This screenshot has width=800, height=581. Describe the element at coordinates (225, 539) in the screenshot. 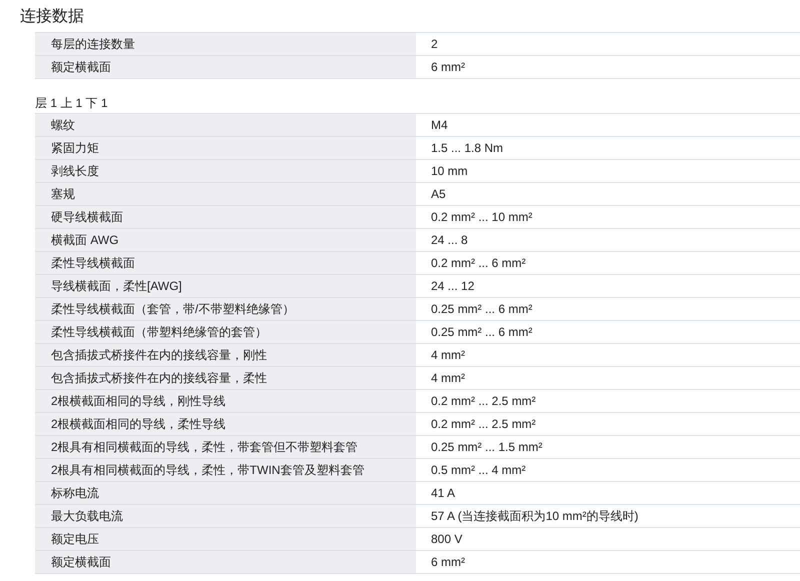

I see `property-label: 额定电压` at that location.